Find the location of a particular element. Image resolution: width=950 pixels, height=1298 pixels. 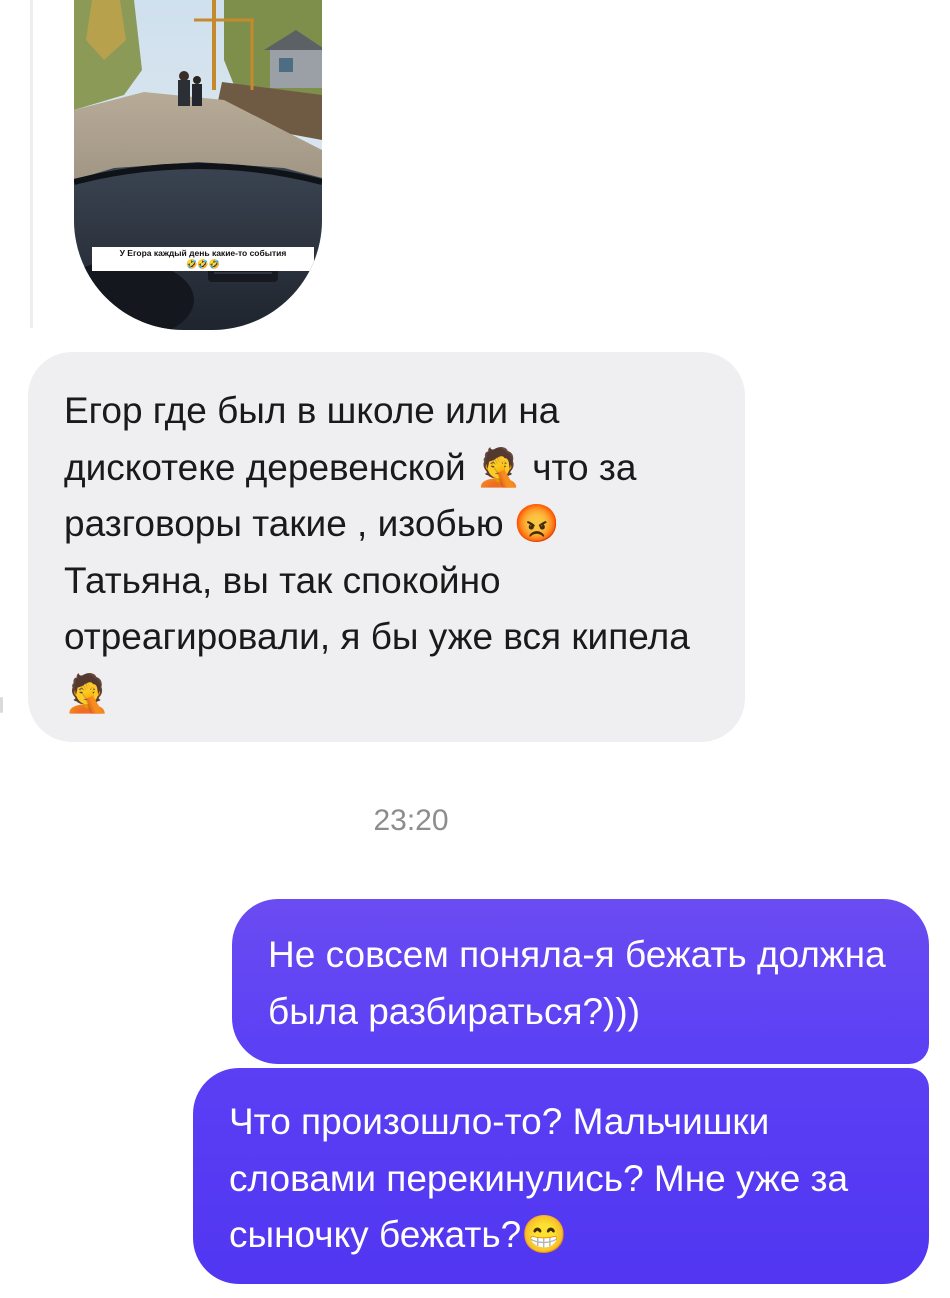

avatar-edge is located at coordinates (1, 705).